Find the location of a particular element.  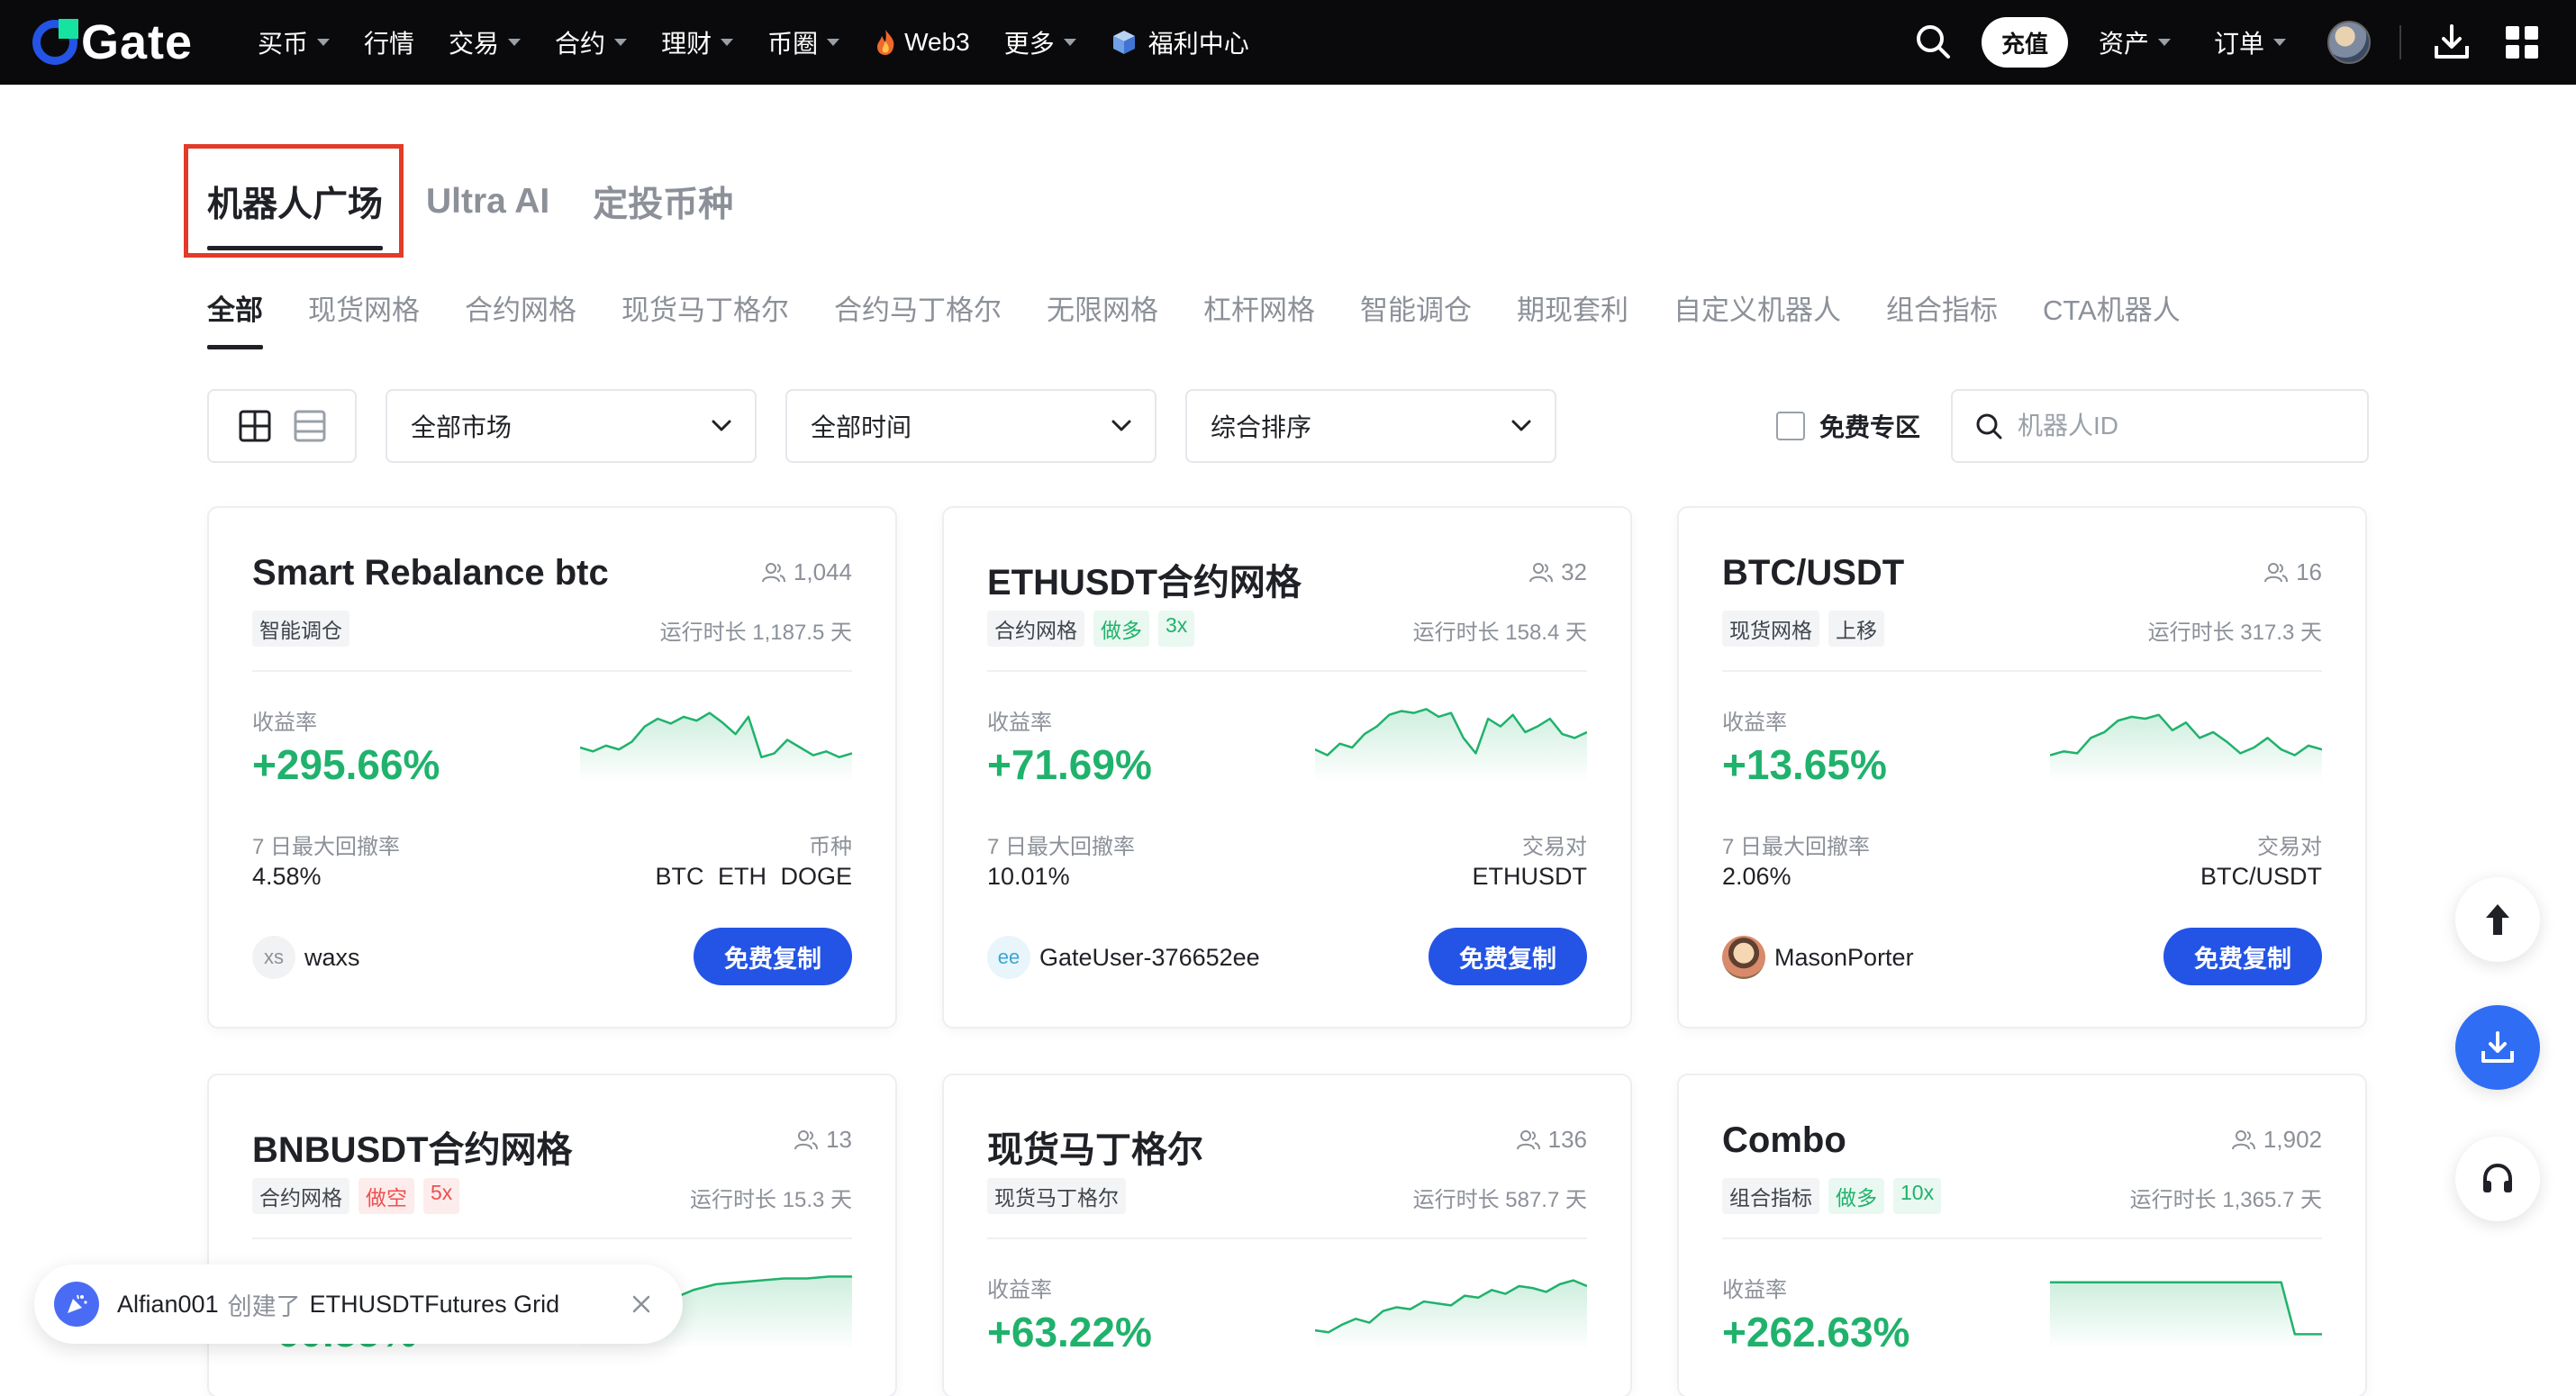

nav-label: 行情 is located at coordinates (389, 44).